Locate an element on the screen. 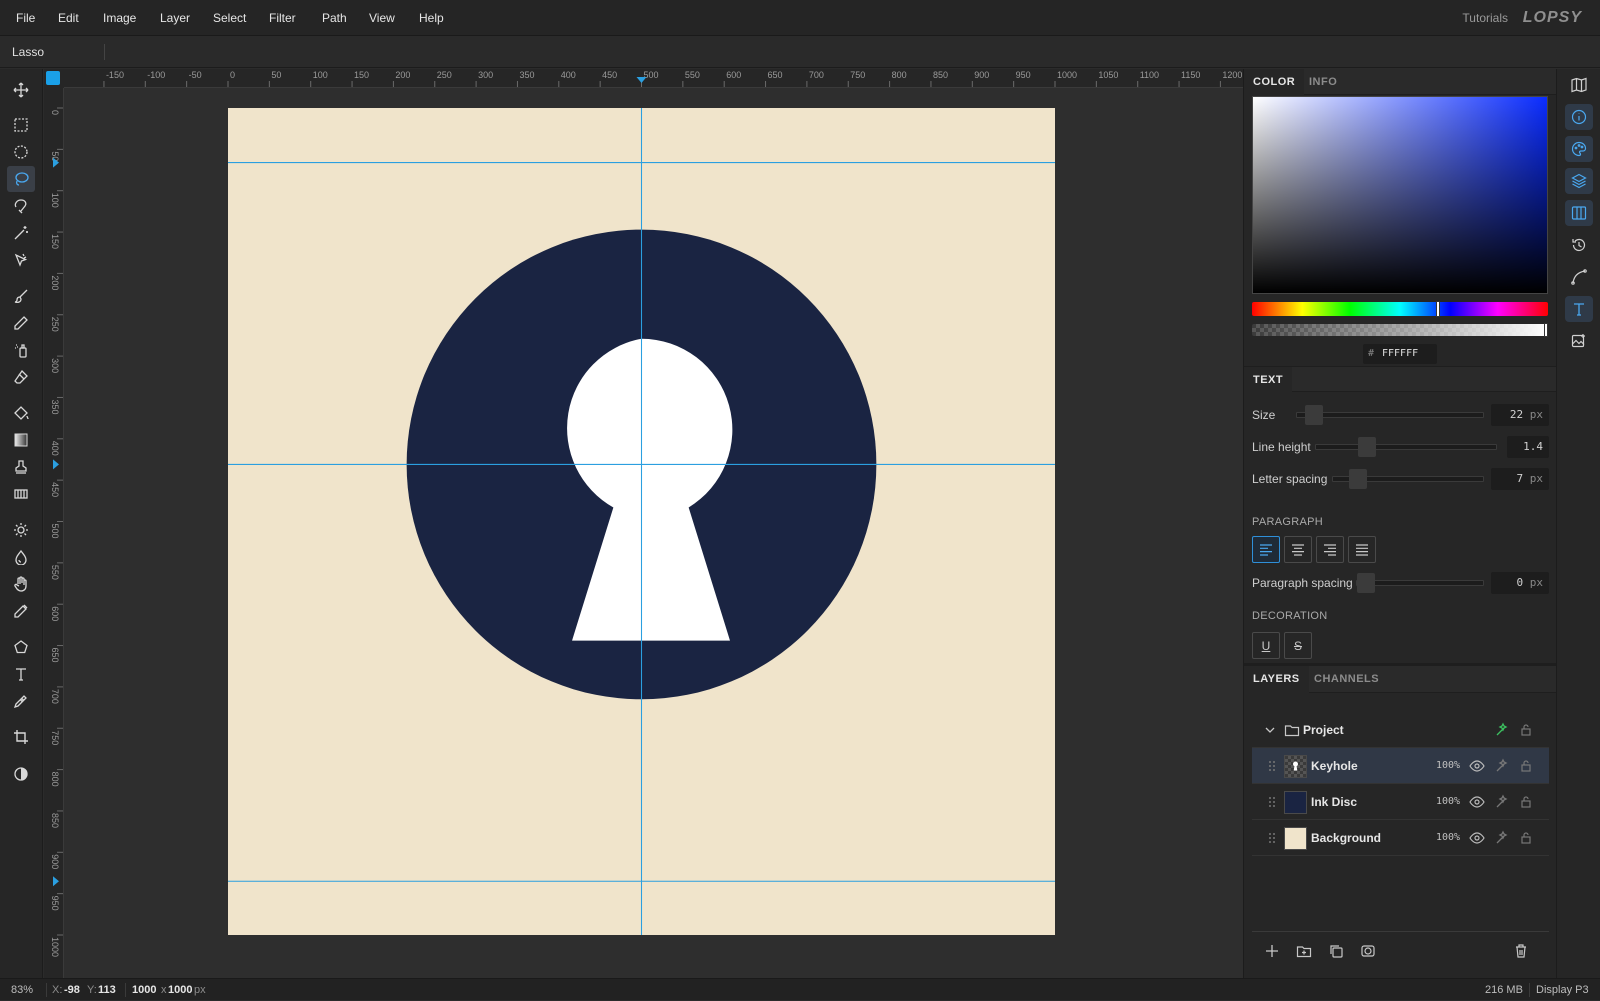  menu-select: Select is located at coordinates (229, 18).